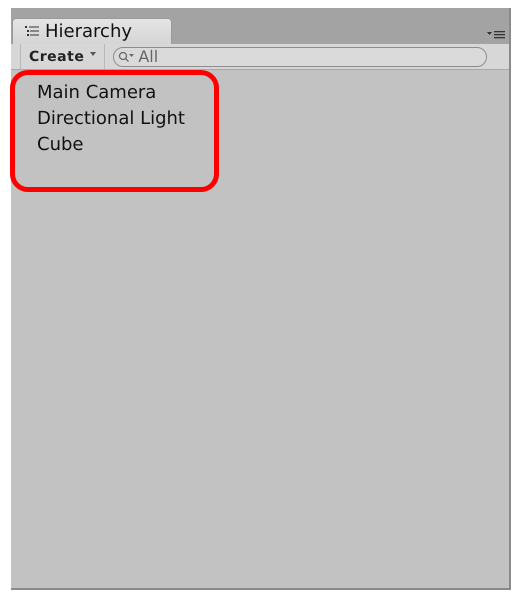 This screenshot has height=599, width=519. I want to click on search-field: All, so click(300, 56).